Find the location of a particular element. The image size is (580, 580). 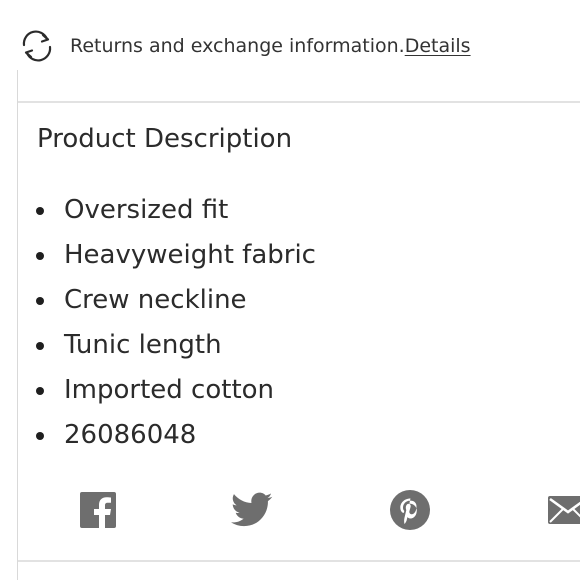

email-share-button is located at coordinates (563, 512).